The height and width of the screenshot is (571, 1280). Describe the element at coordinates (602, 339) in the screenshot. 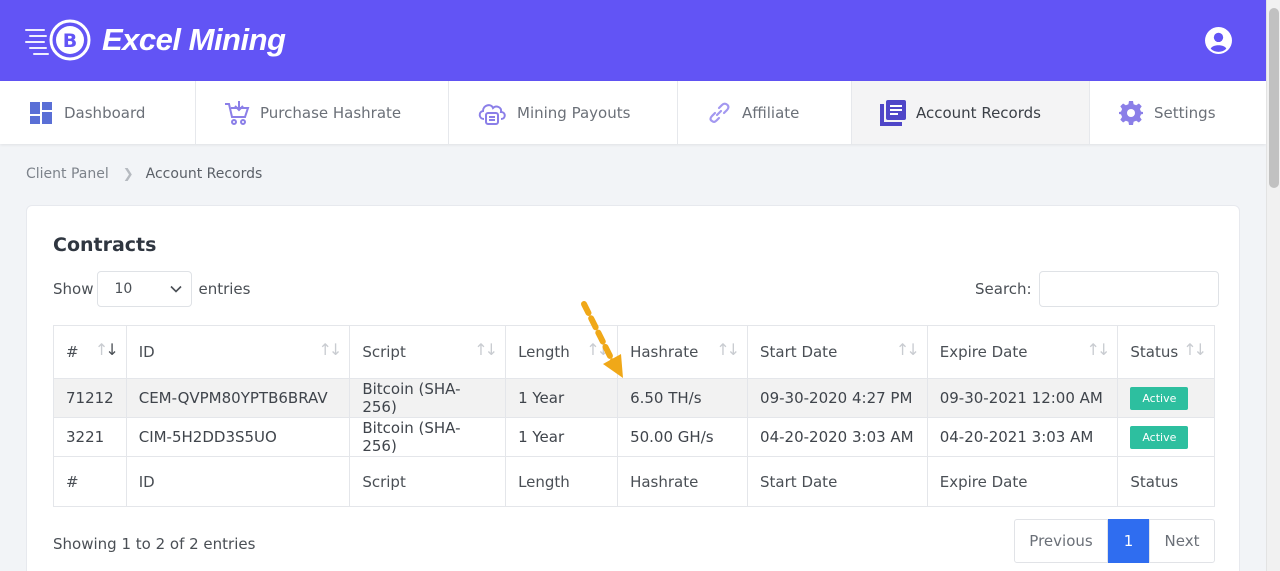

I see `annotation-arrow-icon` at that location.